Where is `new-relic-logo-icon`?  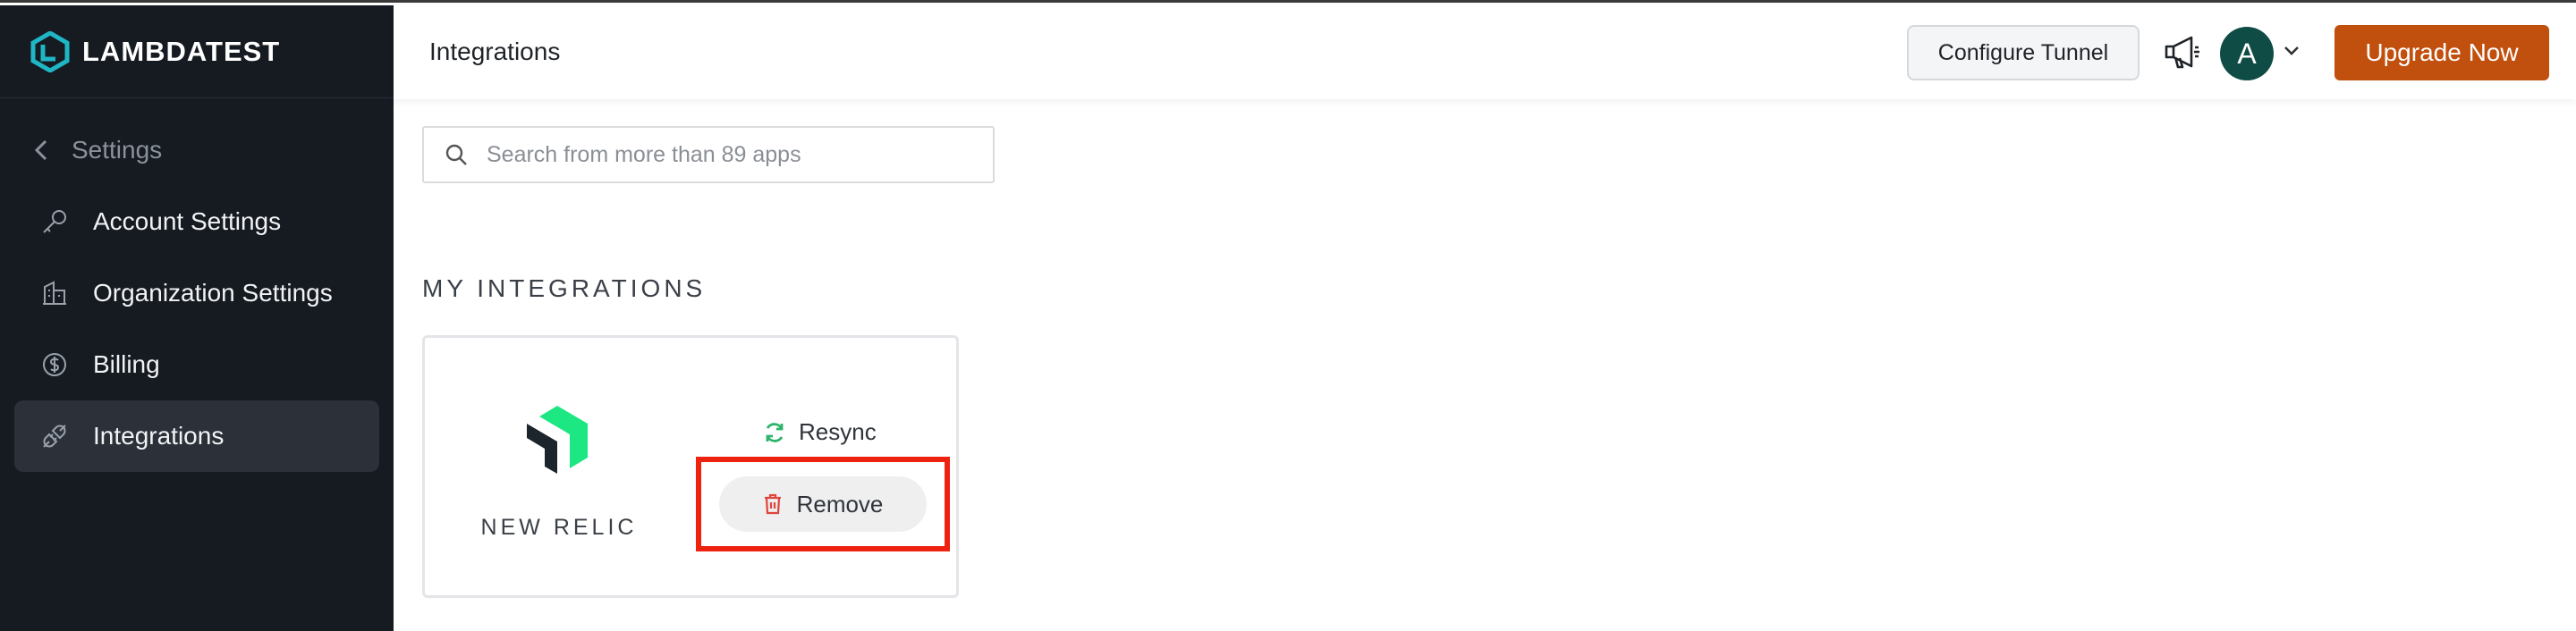 new-relic-logo-icon is located at coordinates (557, 440).